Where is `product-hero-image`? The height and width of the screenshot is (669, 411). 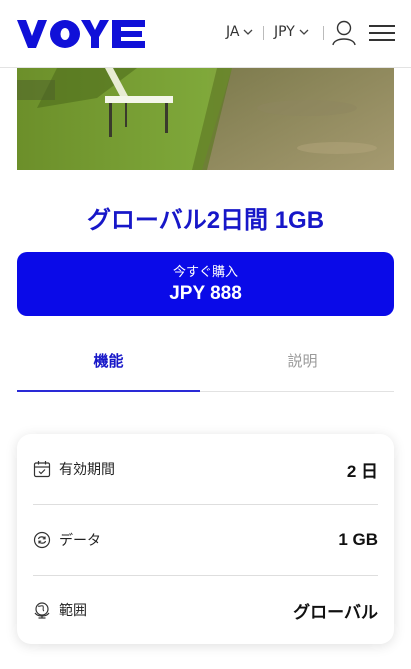 product-hero-image is located at coordinates (205, 119).